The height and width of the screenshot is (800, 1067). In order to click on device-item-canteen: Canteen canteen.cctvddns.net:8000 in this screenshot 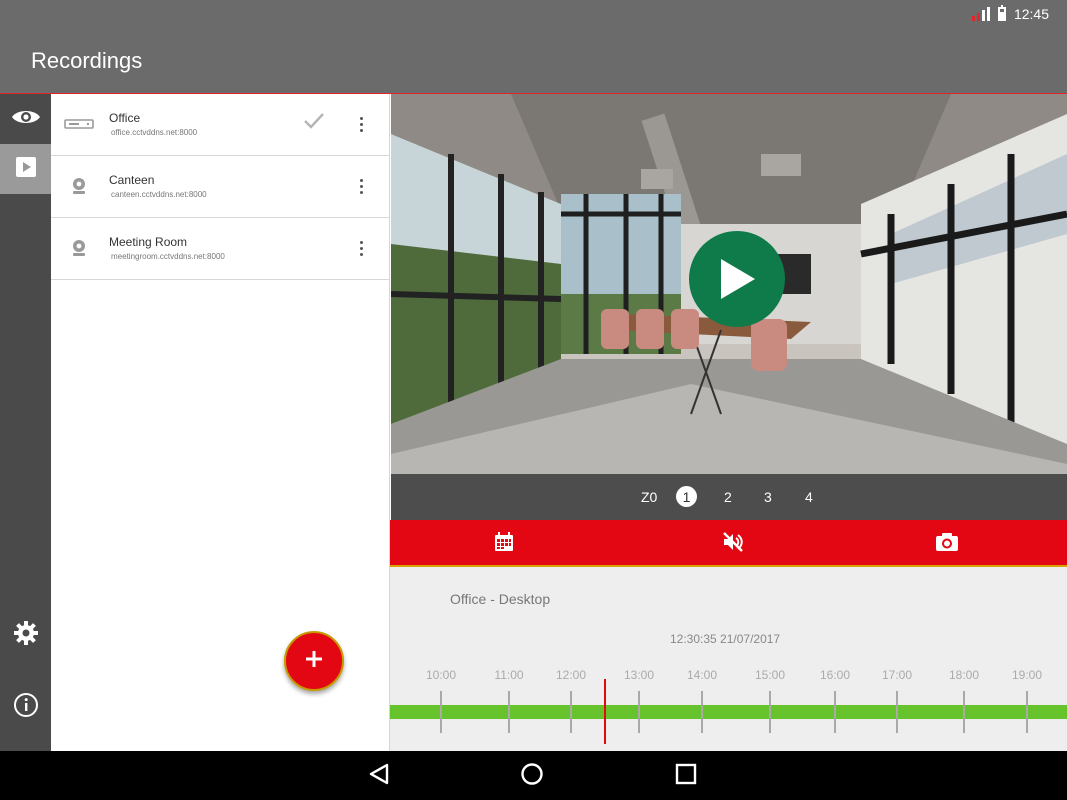, I will do `click(220, 187)`.